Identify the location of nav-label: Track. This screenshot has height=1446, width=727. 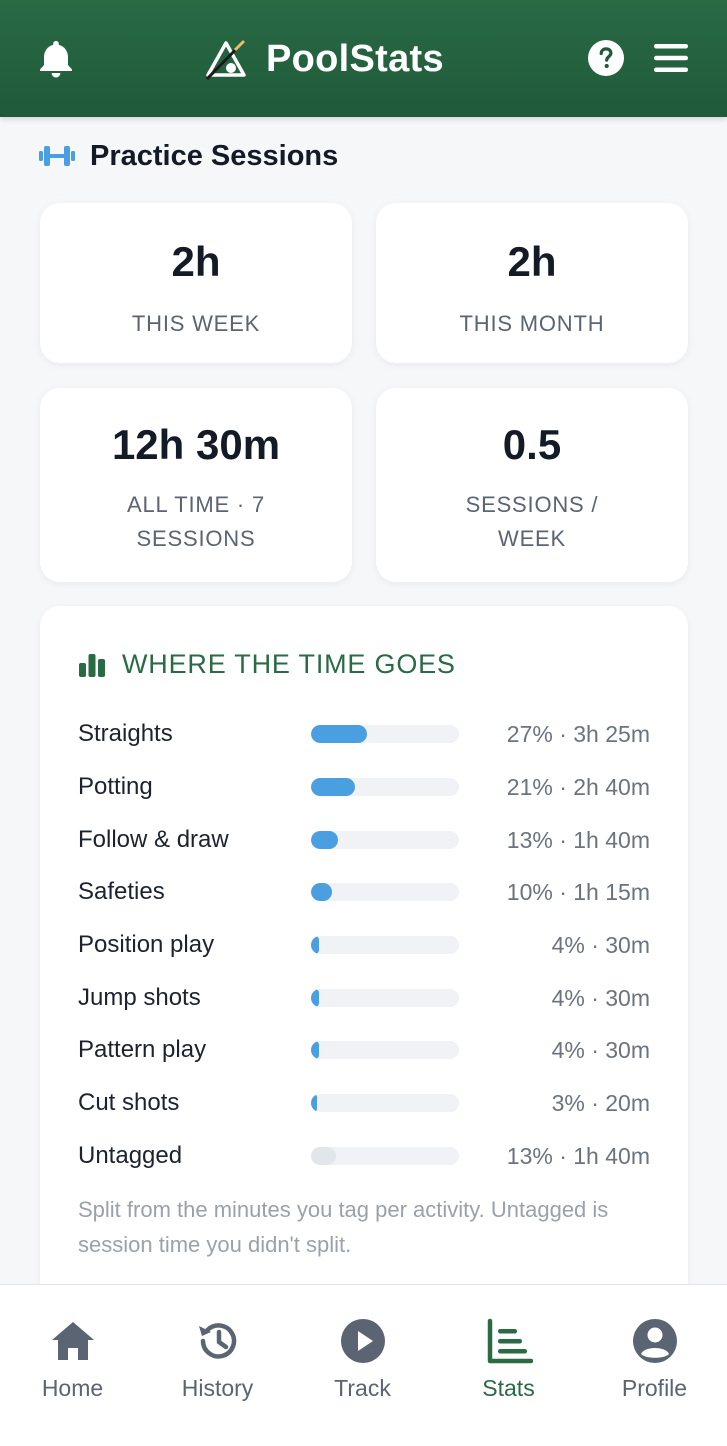
(362, 1388).